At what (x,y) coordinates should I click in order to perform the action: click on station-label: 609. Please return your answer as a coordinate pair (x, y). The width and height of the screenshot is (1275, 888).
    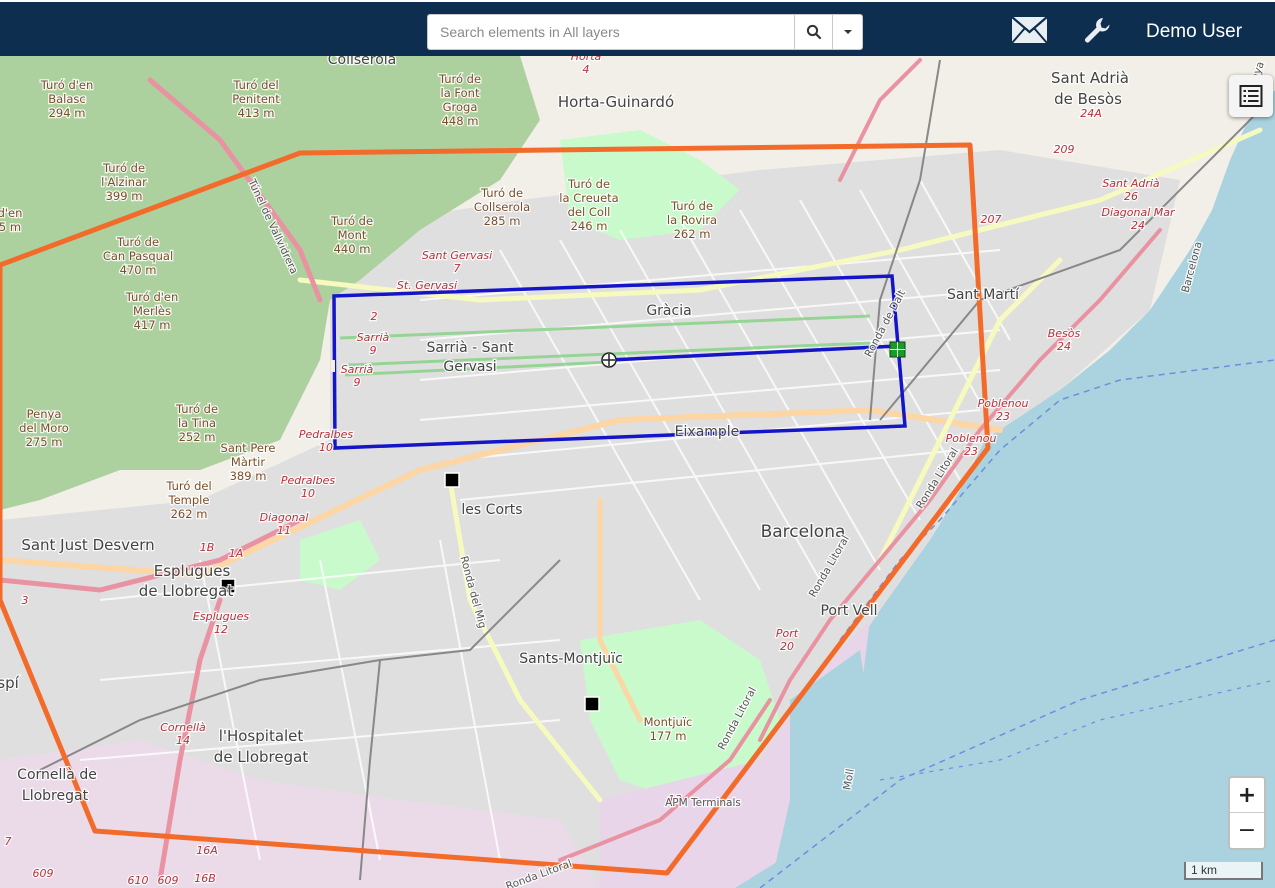
    Looking at the image, I should click on (168, 880).